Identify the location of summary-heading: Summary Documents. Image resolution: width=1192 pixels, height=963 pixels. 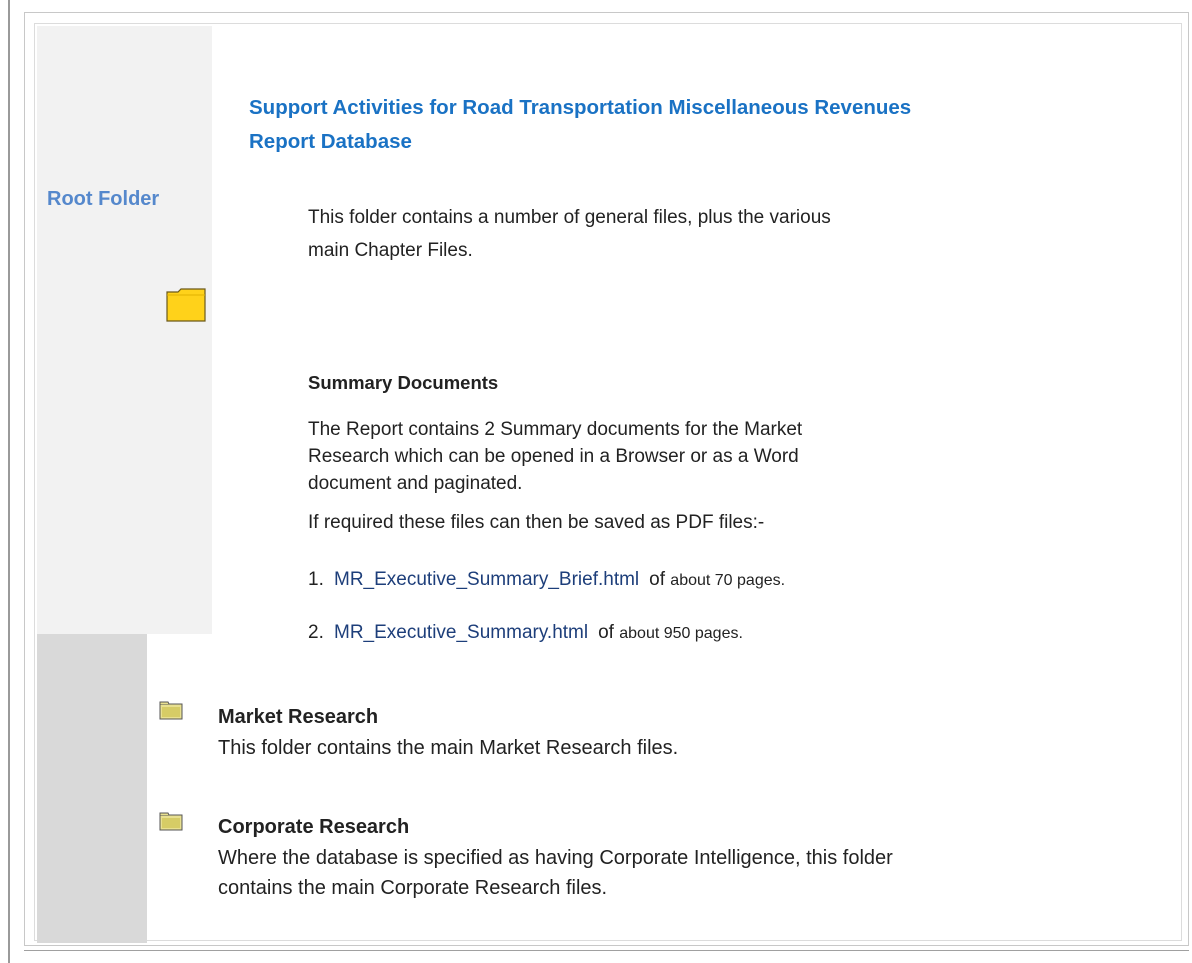
(403, 382).